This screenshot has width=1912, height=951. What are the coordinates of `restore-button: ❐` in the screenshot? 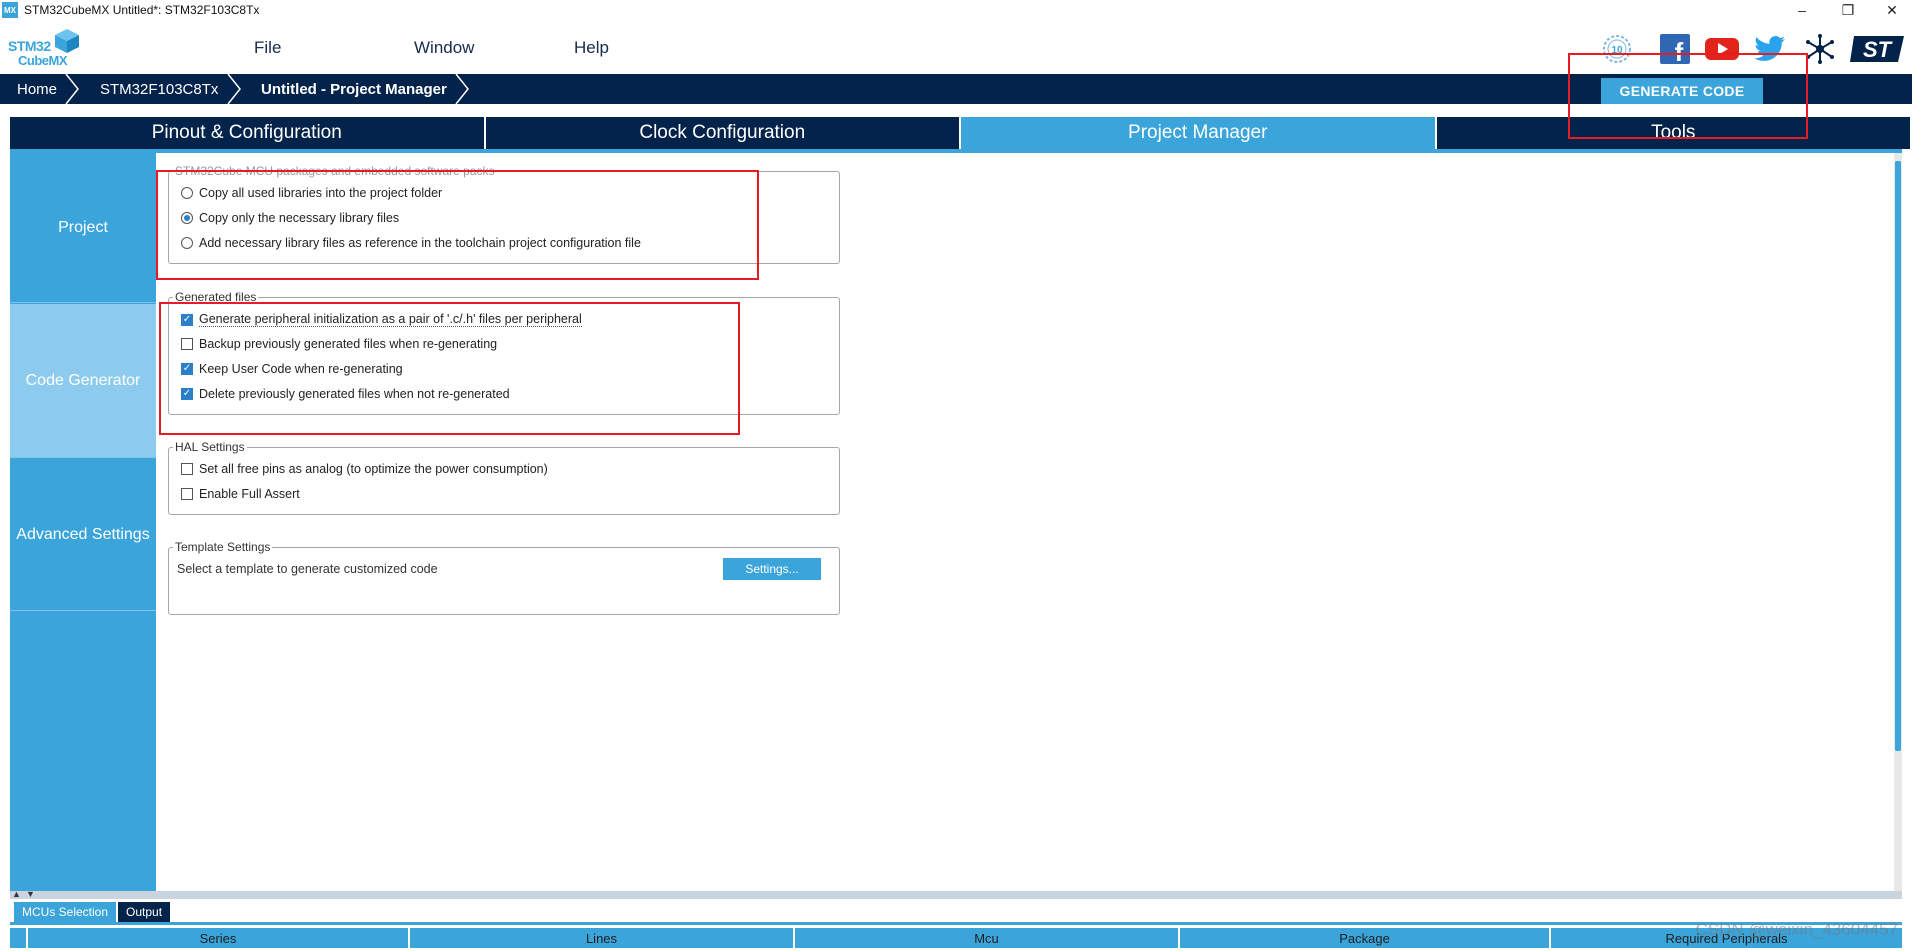 It's located at (1848, 10).